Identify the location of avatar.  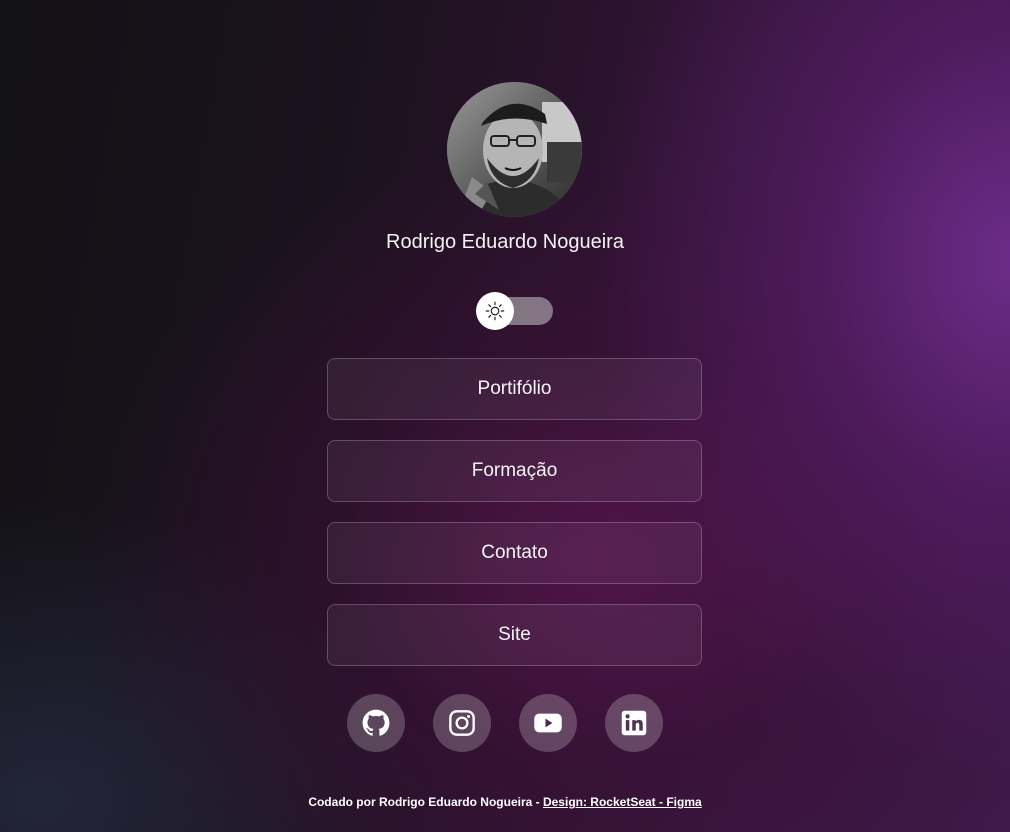
(514, 149).